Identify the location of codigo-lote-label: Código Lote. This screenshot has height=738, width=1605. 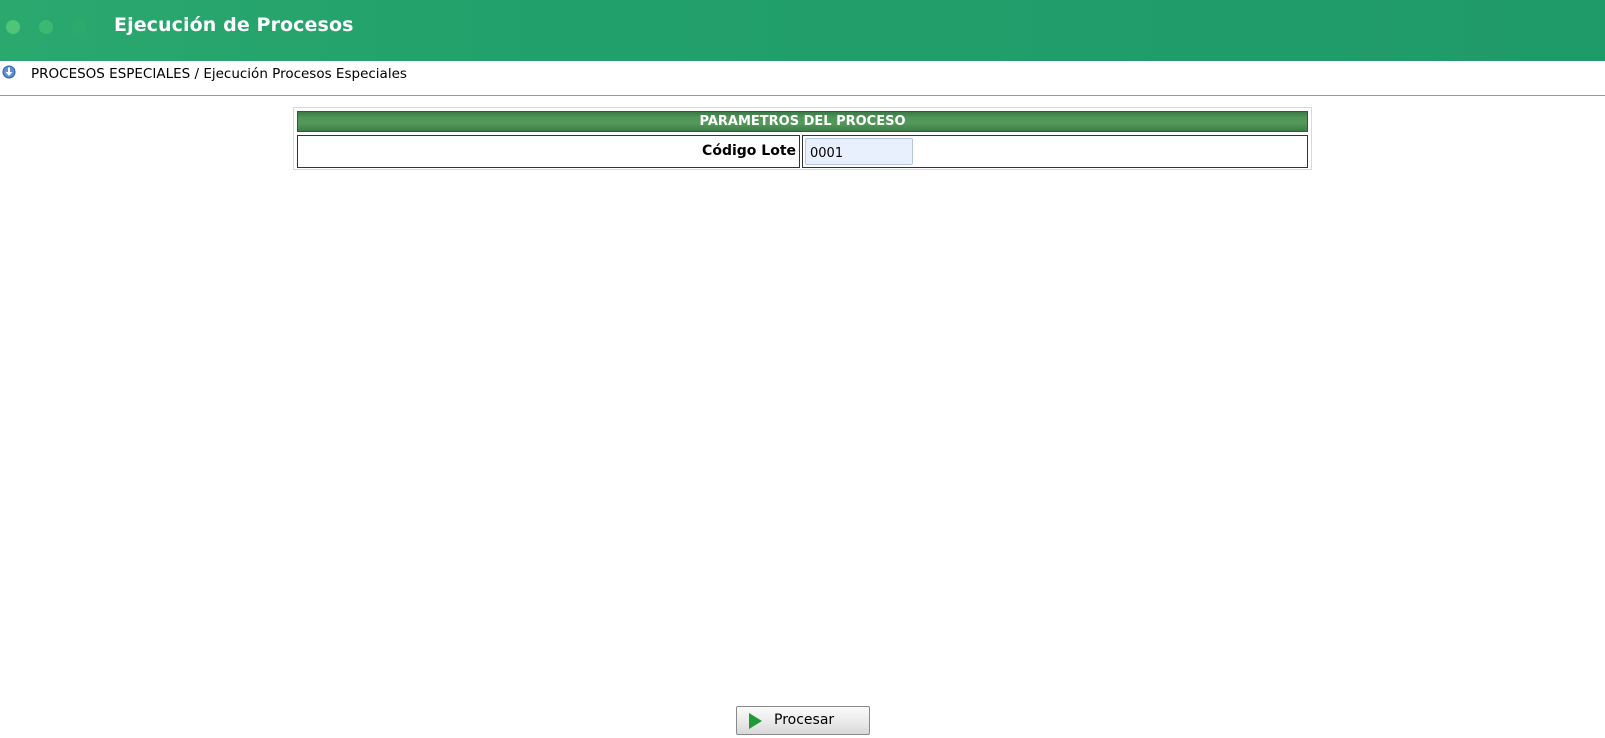
(548, 151).